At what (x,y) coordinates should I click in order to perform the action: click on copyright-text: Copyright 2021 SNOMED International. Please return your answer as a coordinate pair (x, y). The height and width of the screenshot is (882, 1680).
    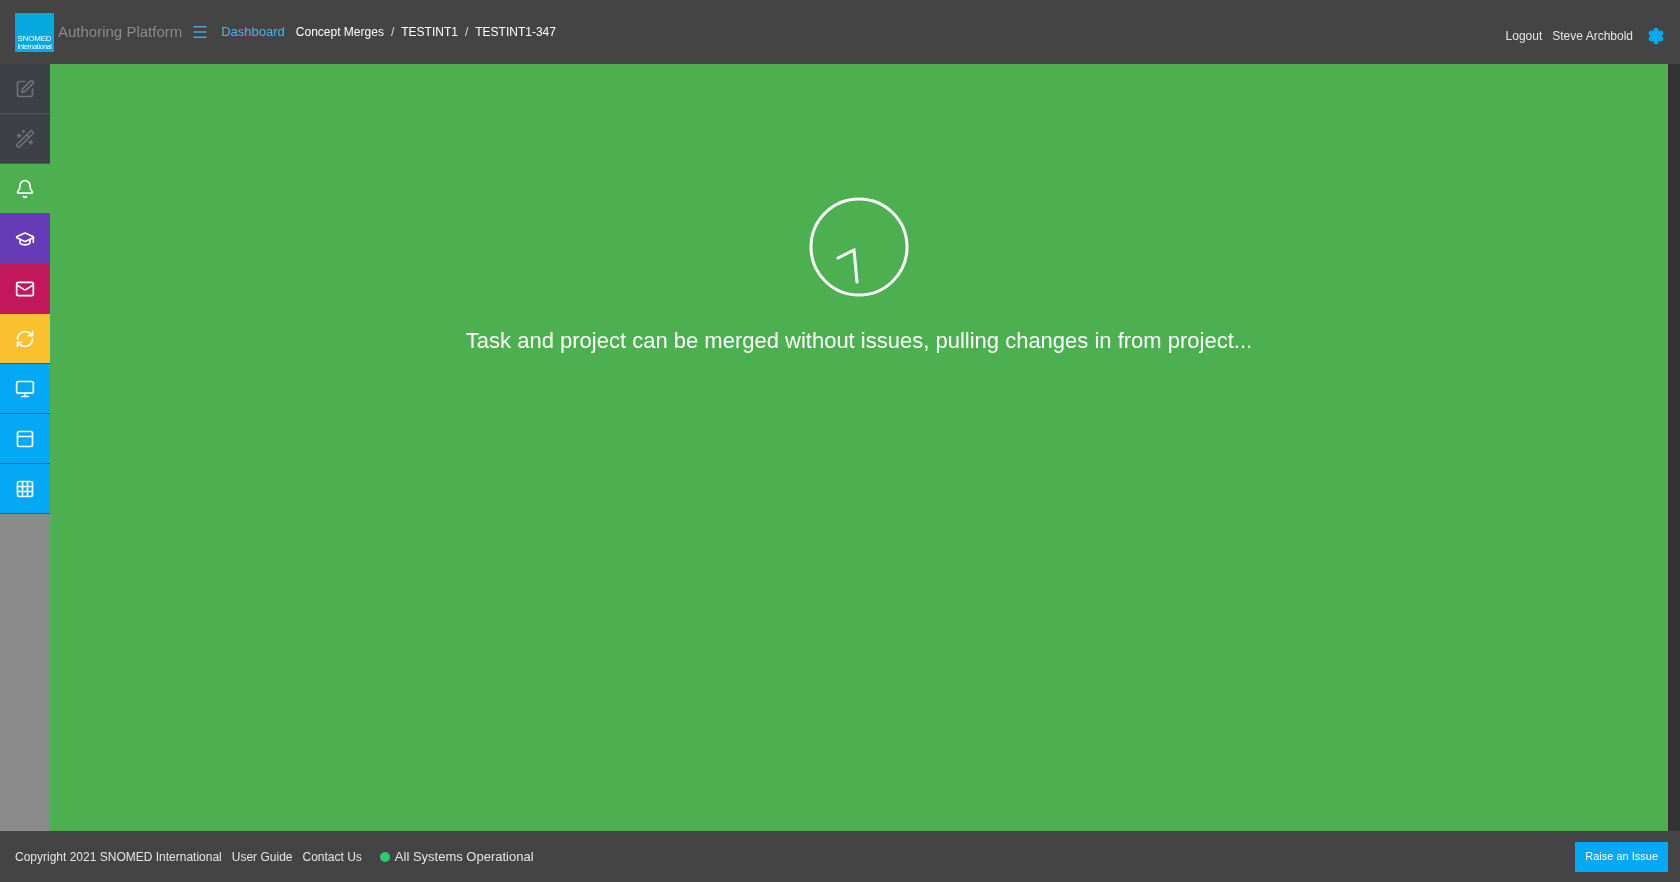
    Looking at the image, I should click on (118, 857).